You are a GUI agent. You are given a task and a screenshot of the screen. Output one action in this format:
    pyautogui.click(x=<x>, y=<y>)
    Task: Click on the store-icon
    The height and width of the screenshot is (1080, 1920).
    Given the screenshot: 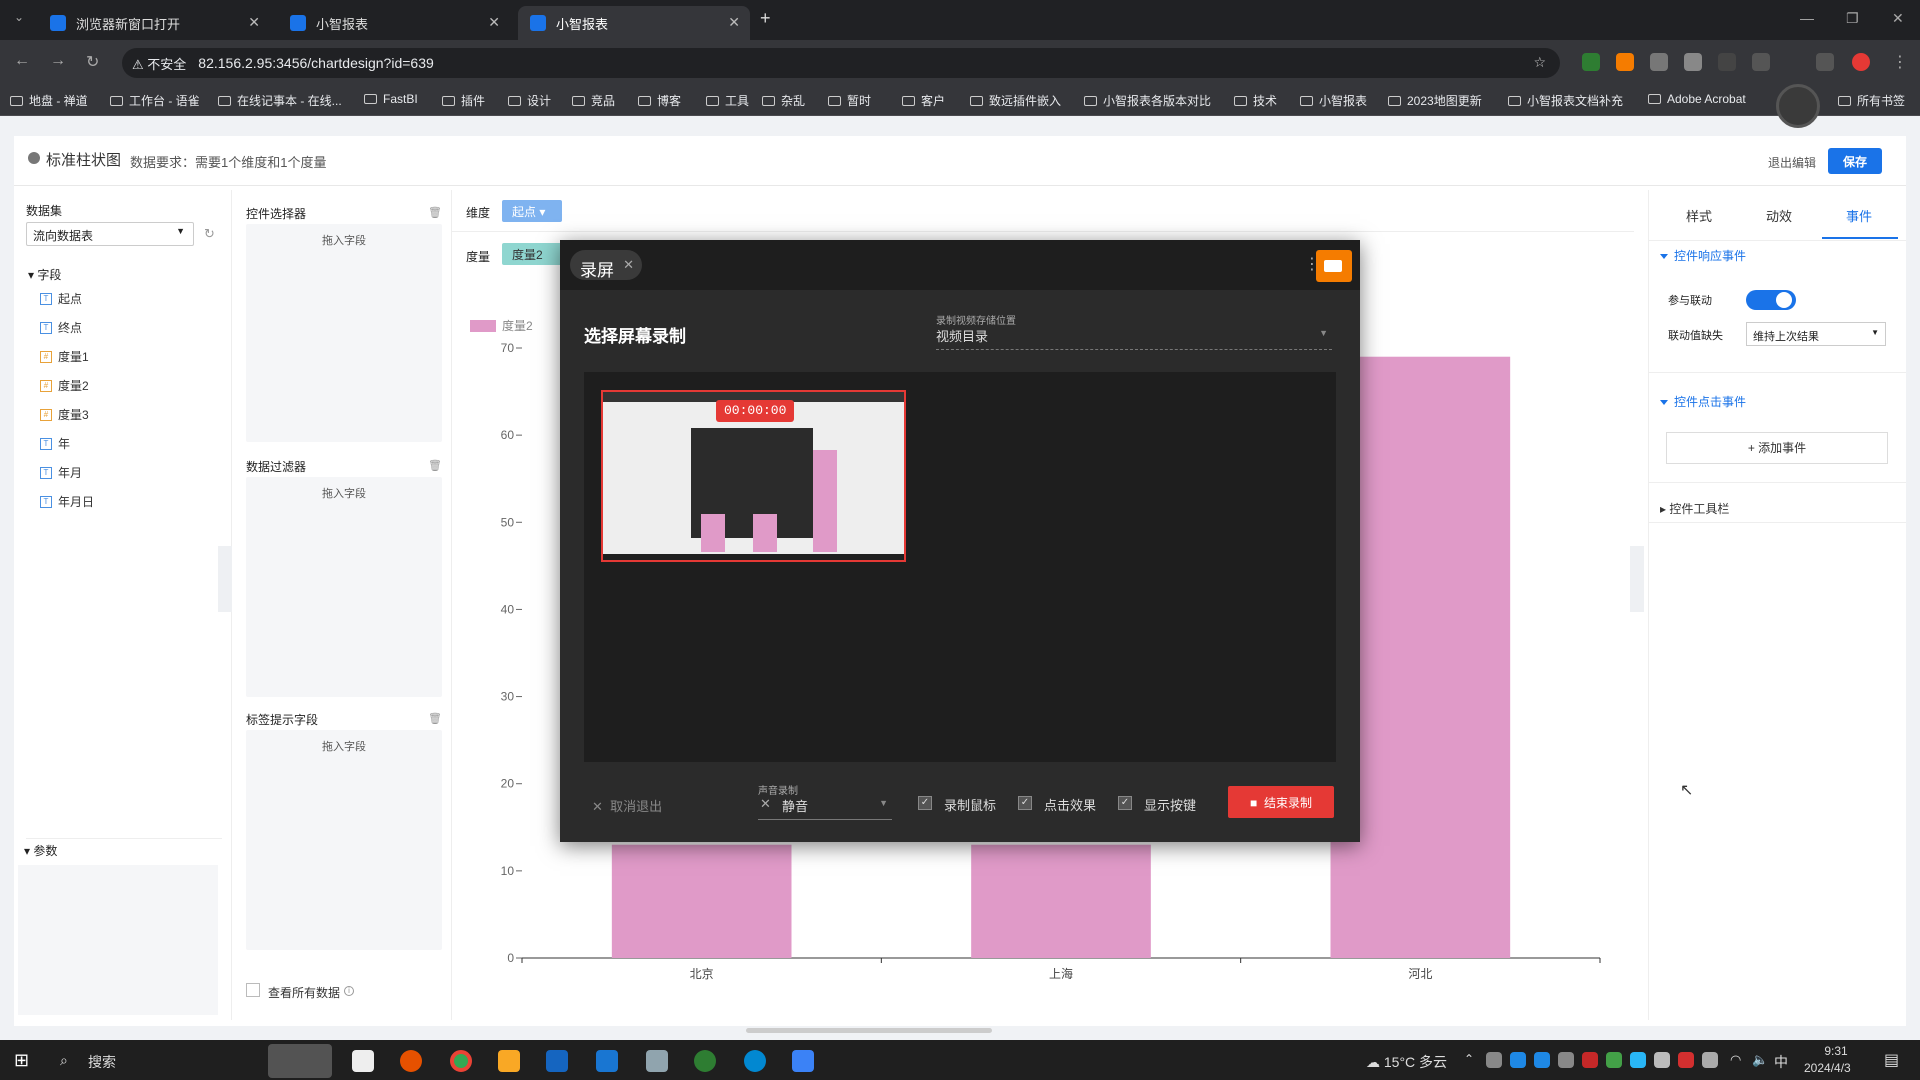 What is the action you would take?
    pyautogui.click(x=557, y=1061)
    